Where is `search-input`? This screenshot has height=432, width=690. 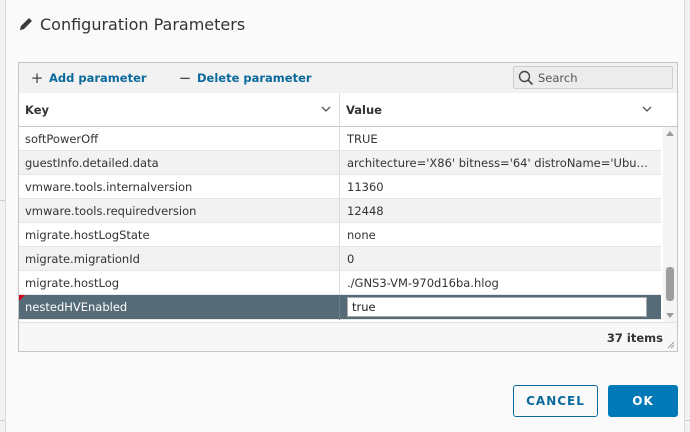 search-input is located at coordinates (598, 77).